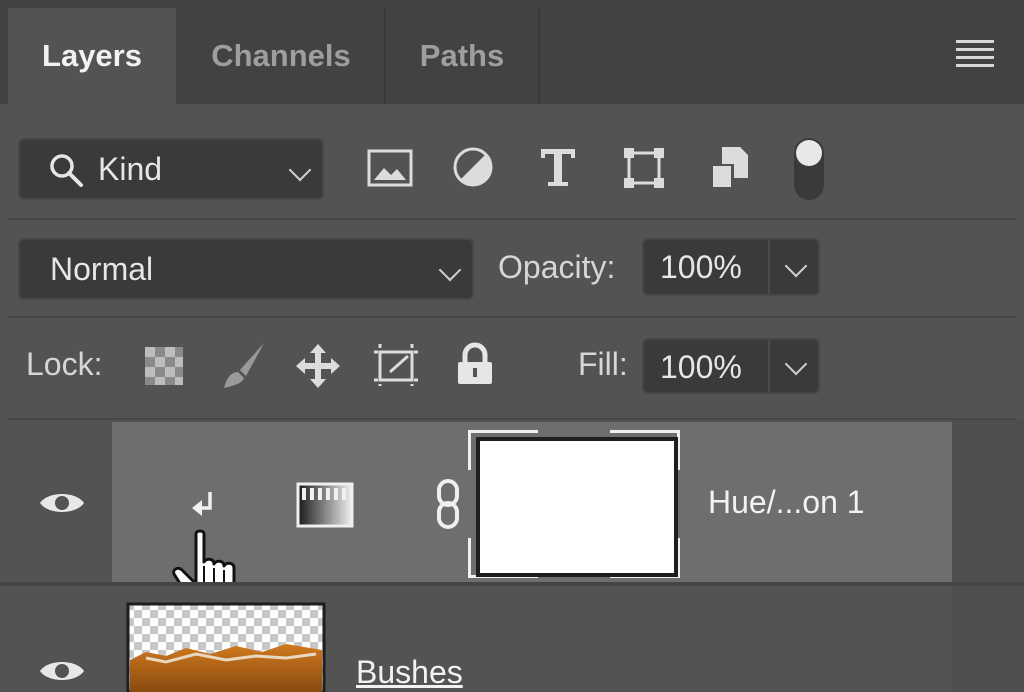 This screenshot has height=692, width=1024. I want to click on fill-label: Fill:, so click(603, 364).